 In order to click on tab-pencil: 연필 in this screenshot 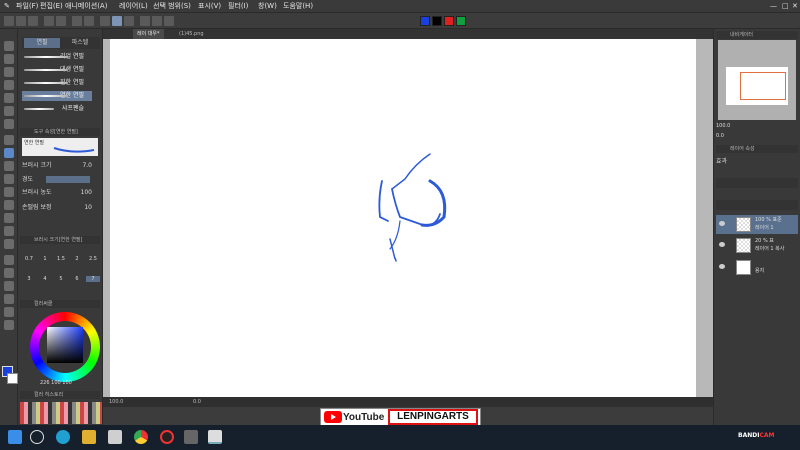, I will do `click(42, 43)`.